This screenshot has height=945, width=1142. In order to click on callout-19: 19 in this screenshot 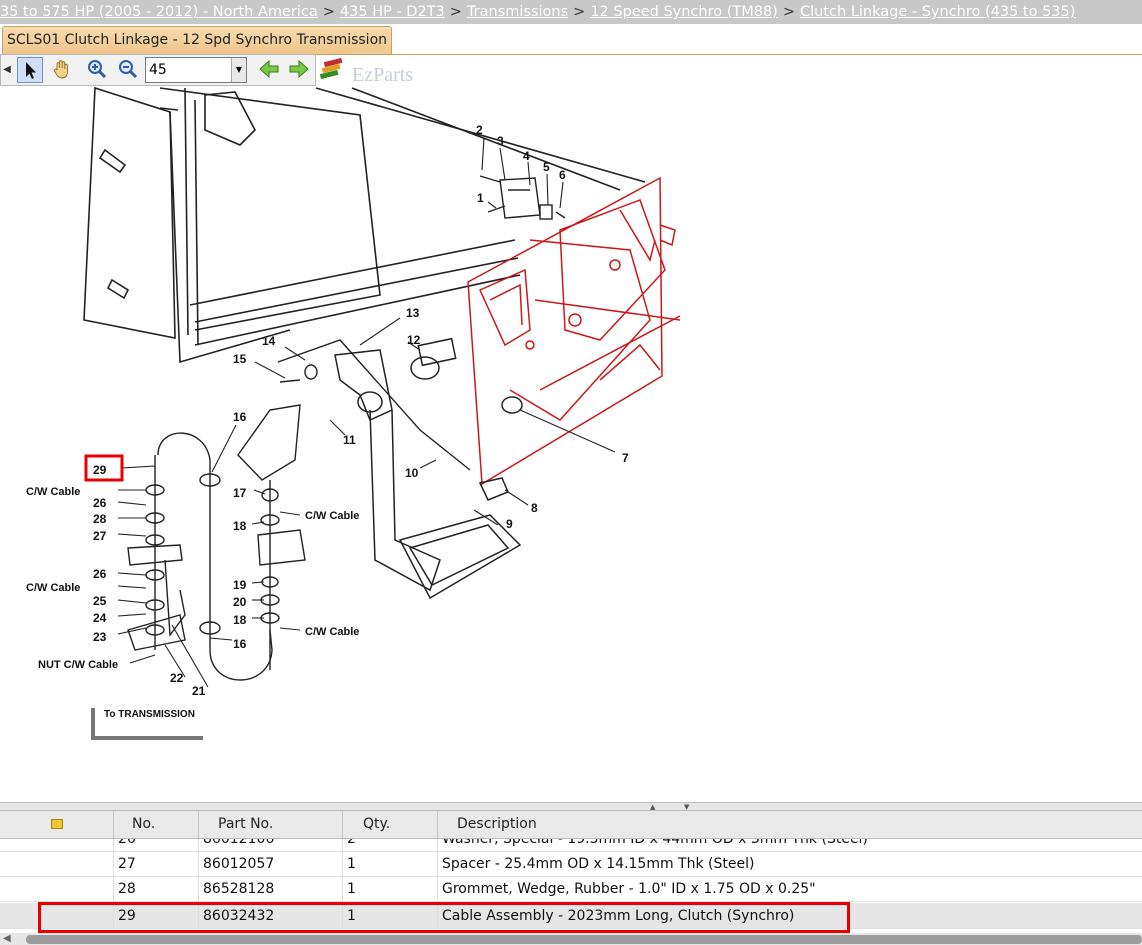, I will do `click(240, 585)`.